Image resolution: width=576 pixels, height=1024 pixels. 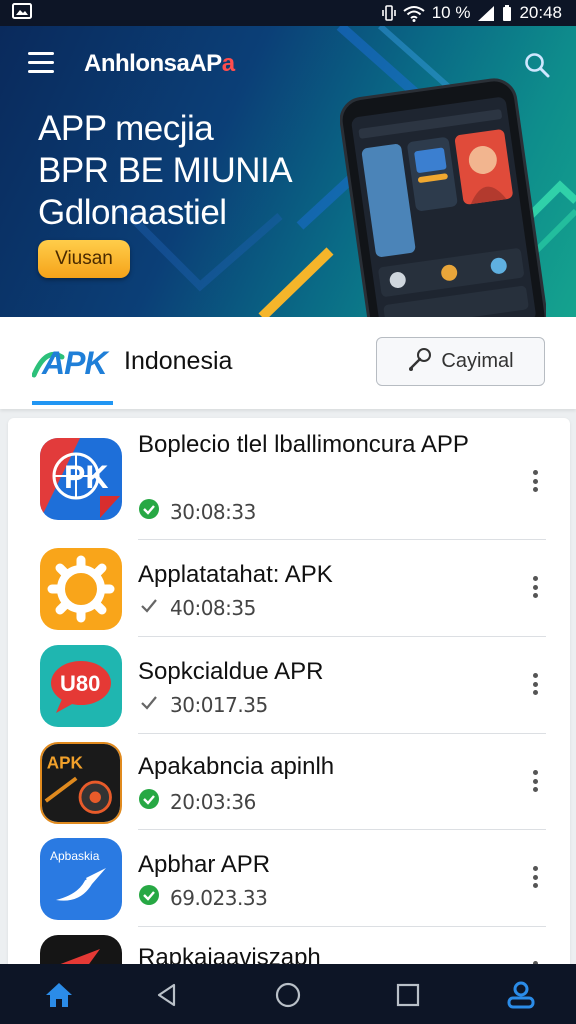 I want to click on gear-icon, so click(x=81, y=589).